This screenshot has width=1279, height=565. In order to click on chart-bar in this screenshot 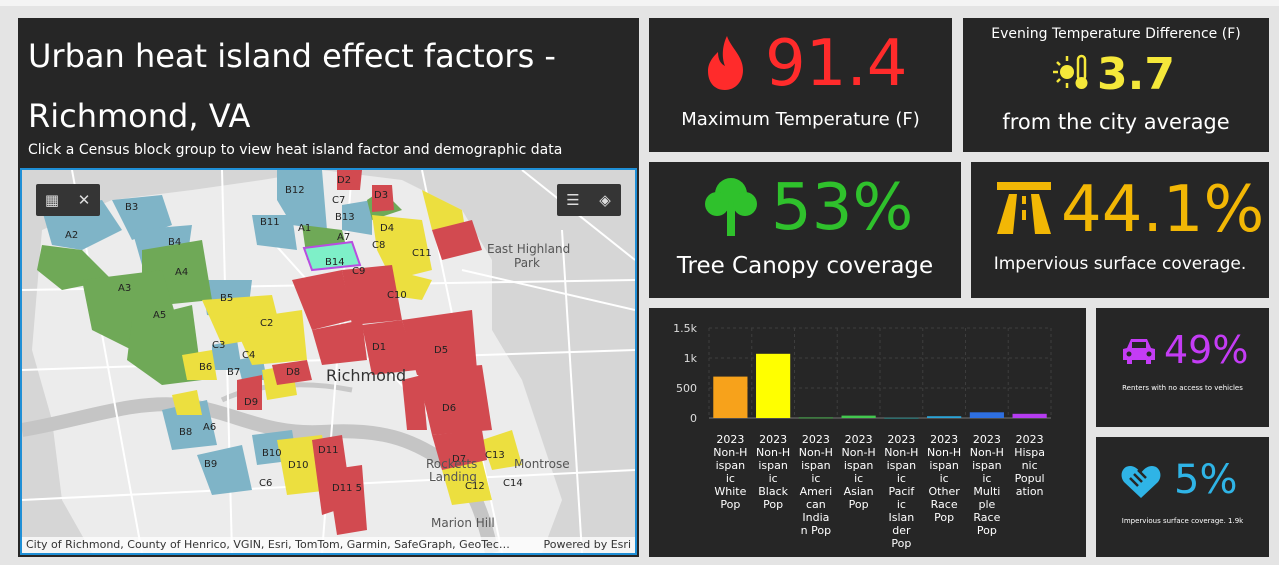, I will do `click(901, 418)`.